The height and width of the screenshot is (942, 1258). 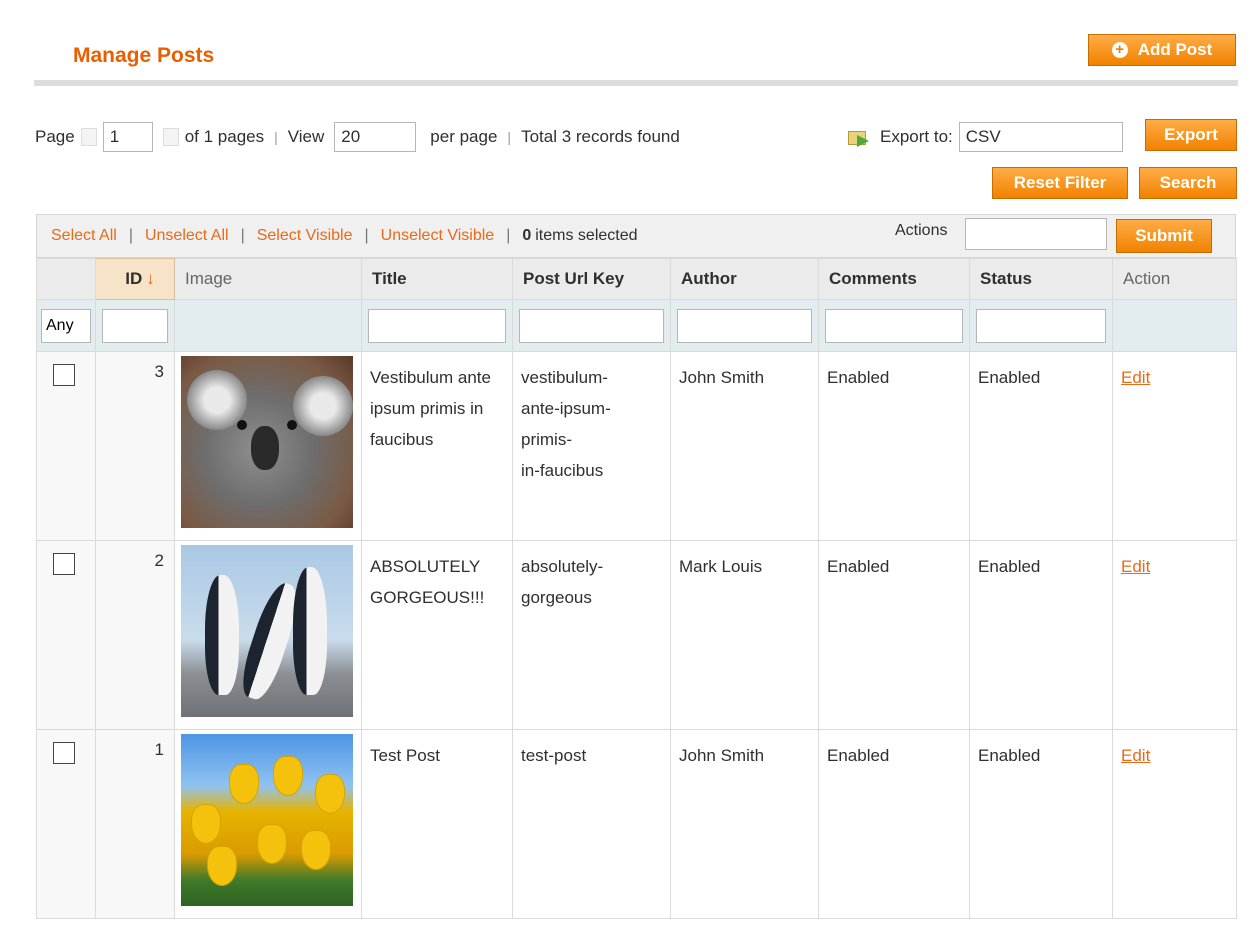 What do you see at coordinates (224, 136) in the screenshot?
I see `of-pages-text: of 1 pages` at bounding box center [224, 136].